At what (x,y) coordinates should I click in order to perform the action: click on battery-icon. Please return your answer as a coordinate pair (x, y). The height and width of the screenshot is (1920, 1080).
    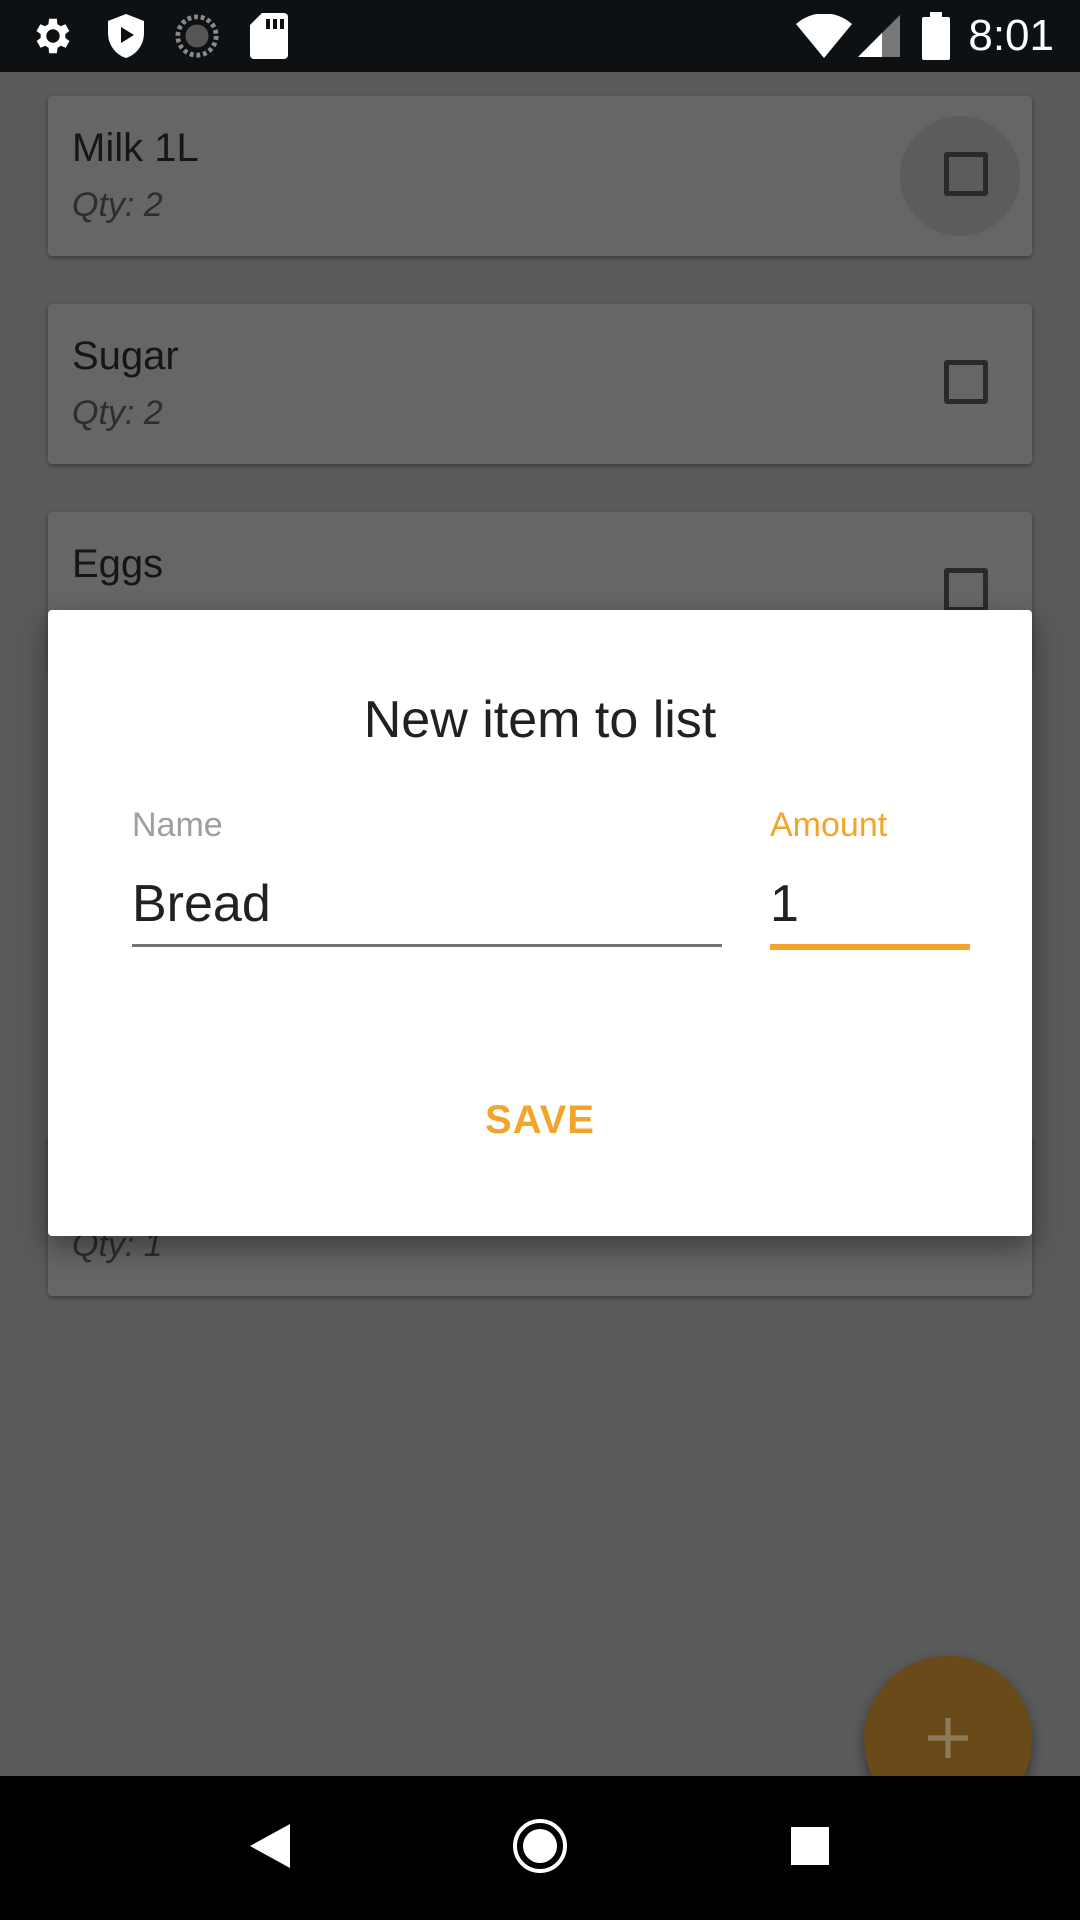
    Looking at the image, I should click on (936, 36).